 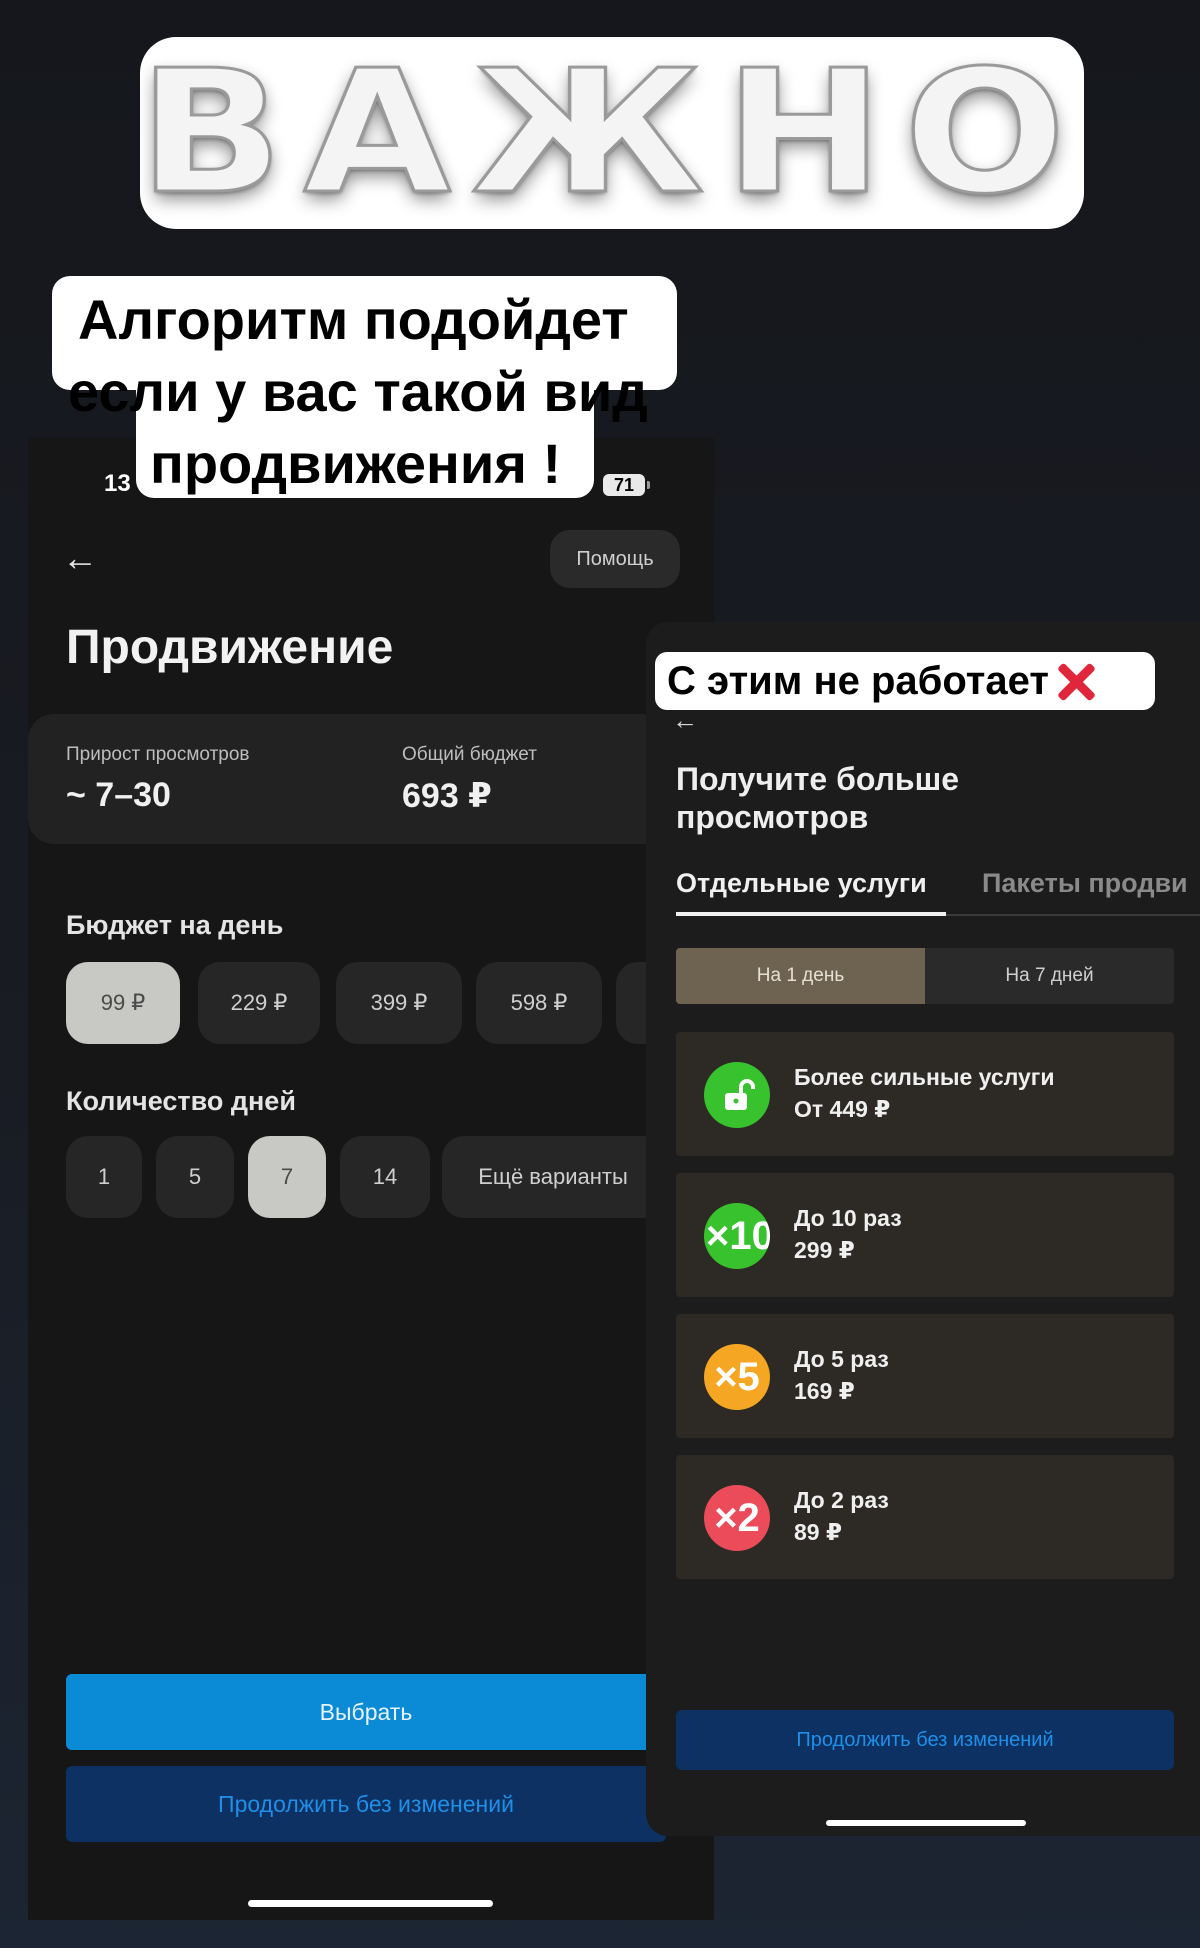 What do you see at coordinates (626, 485) in the screenshot?
I see `battery-indicator: 71` at bounding box center [626, 485].